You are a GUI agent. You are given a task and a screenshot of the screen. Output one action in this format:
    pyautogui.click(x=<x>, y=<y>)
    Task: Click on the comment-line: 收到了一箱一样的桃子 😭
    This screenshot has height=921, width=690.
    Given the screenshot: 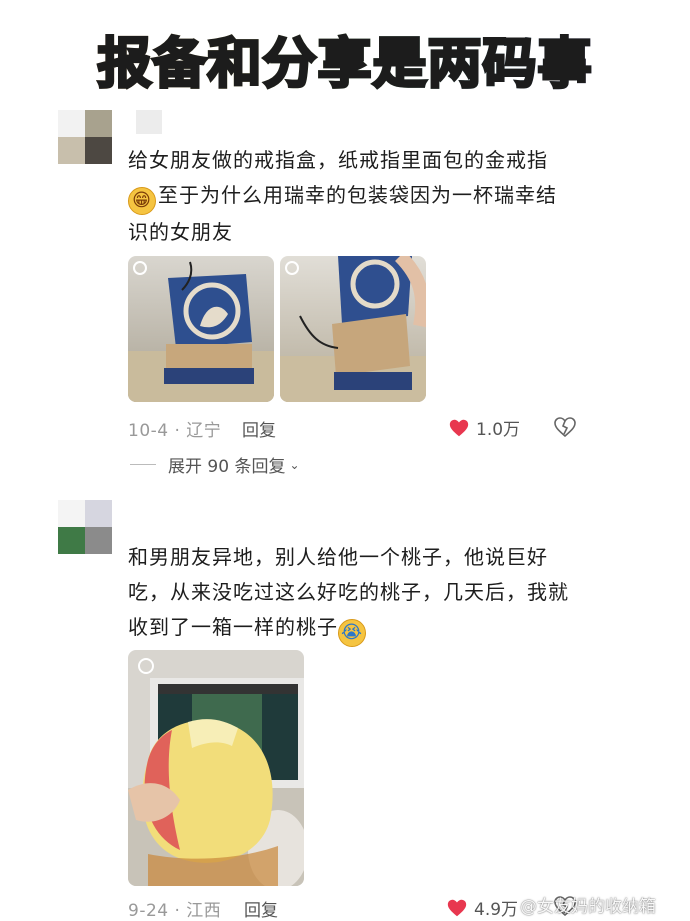 What is the action you would take?
    pyautogui.click(x=368, y=628)
    